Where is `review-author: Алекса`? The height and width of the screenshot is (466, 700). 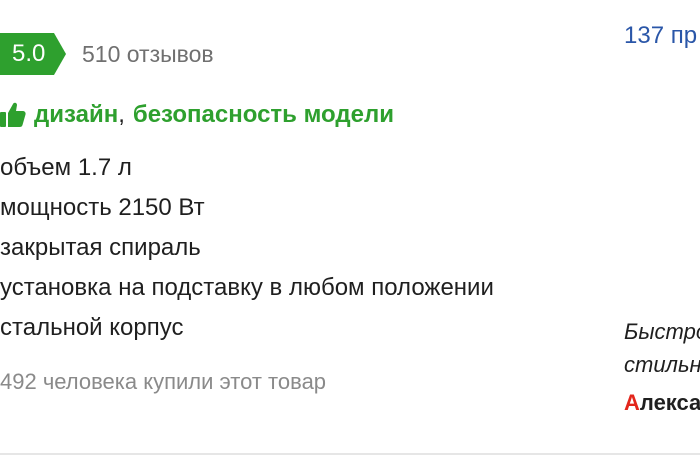 review-author: Алекса is located at coordinates (662, 403).